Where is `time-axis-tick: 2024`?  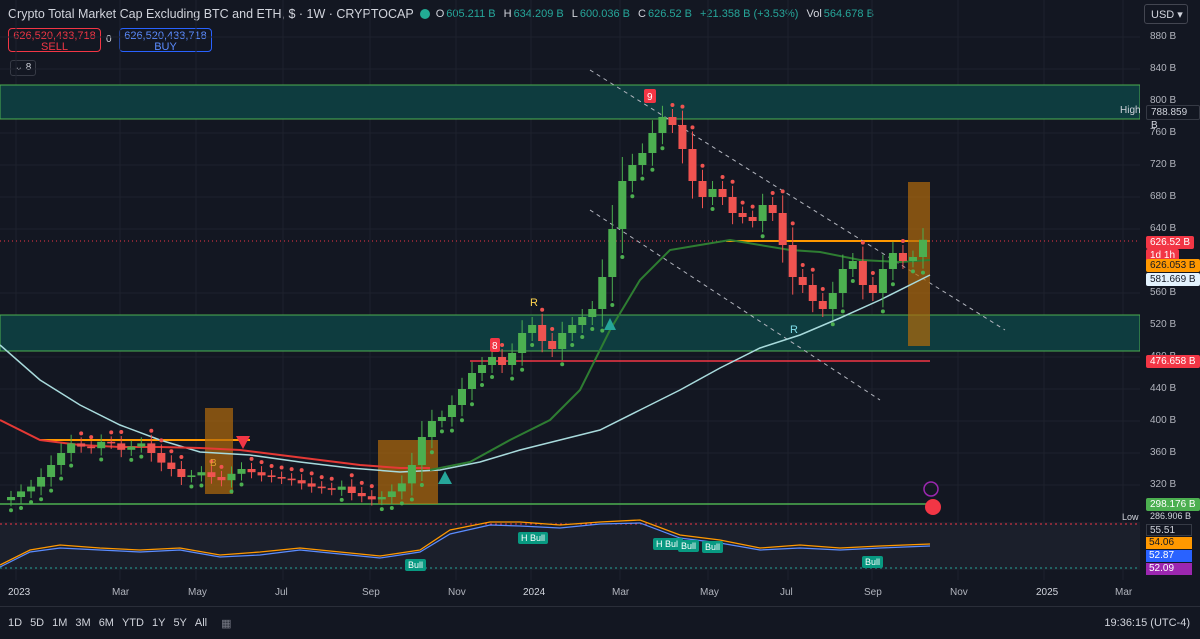 time-axis-tick: 2024 is located at coordinates (534, 592).